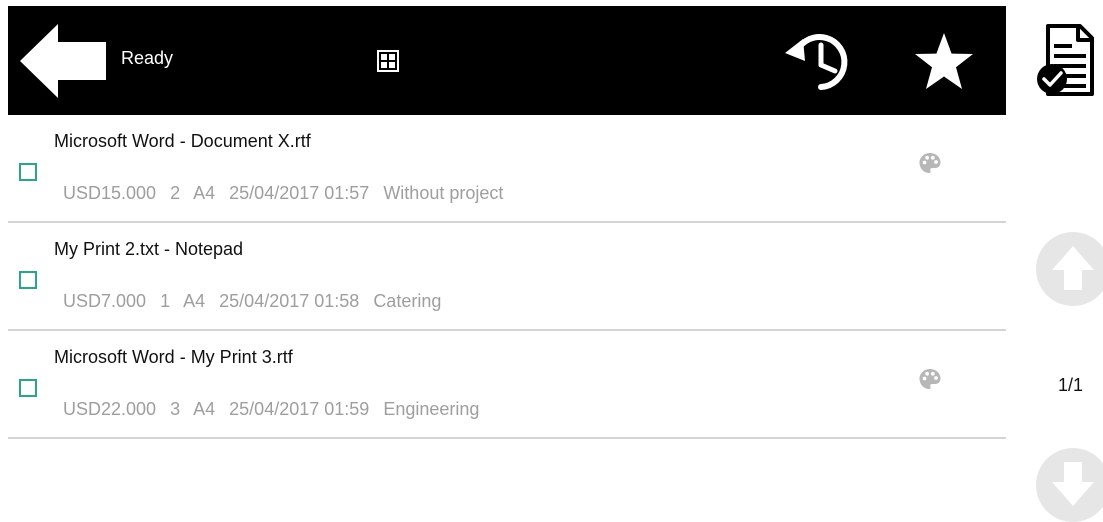 The width and height of the screenshot is (1103, 522). I want to click on star-icon, so click(944, 62).